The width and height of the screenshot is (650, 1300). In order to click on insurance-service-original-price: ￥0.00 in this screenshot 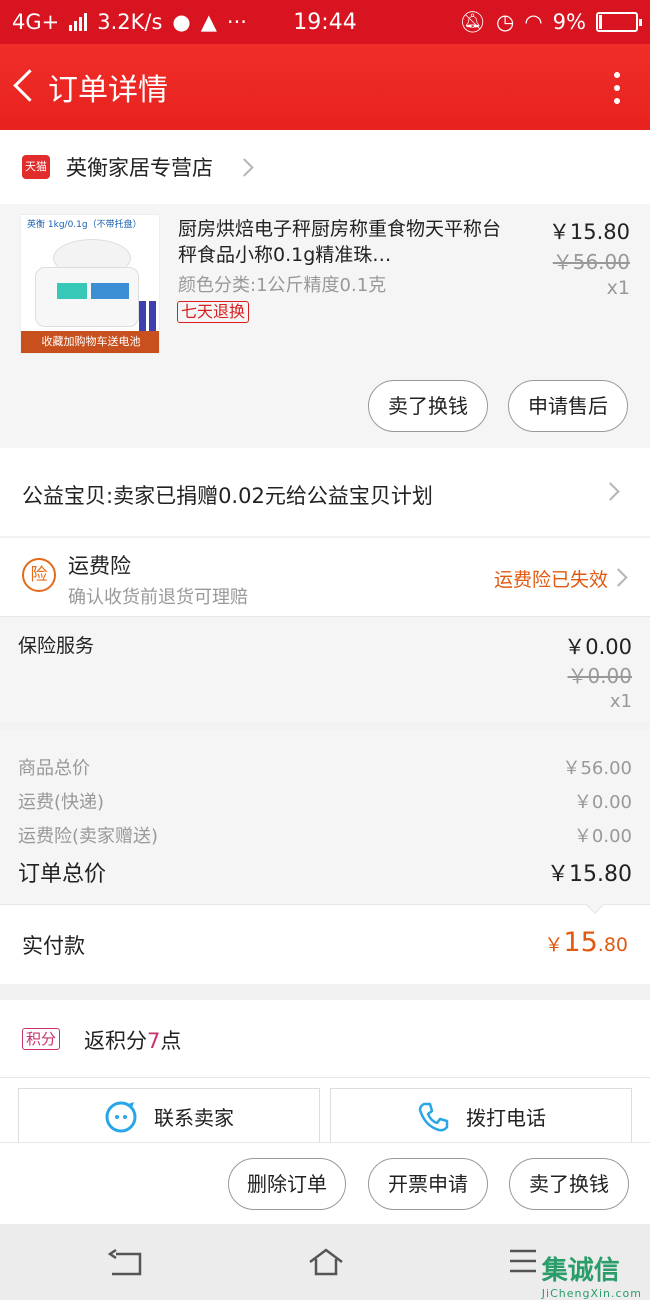, I will do `click(599, 676)`.